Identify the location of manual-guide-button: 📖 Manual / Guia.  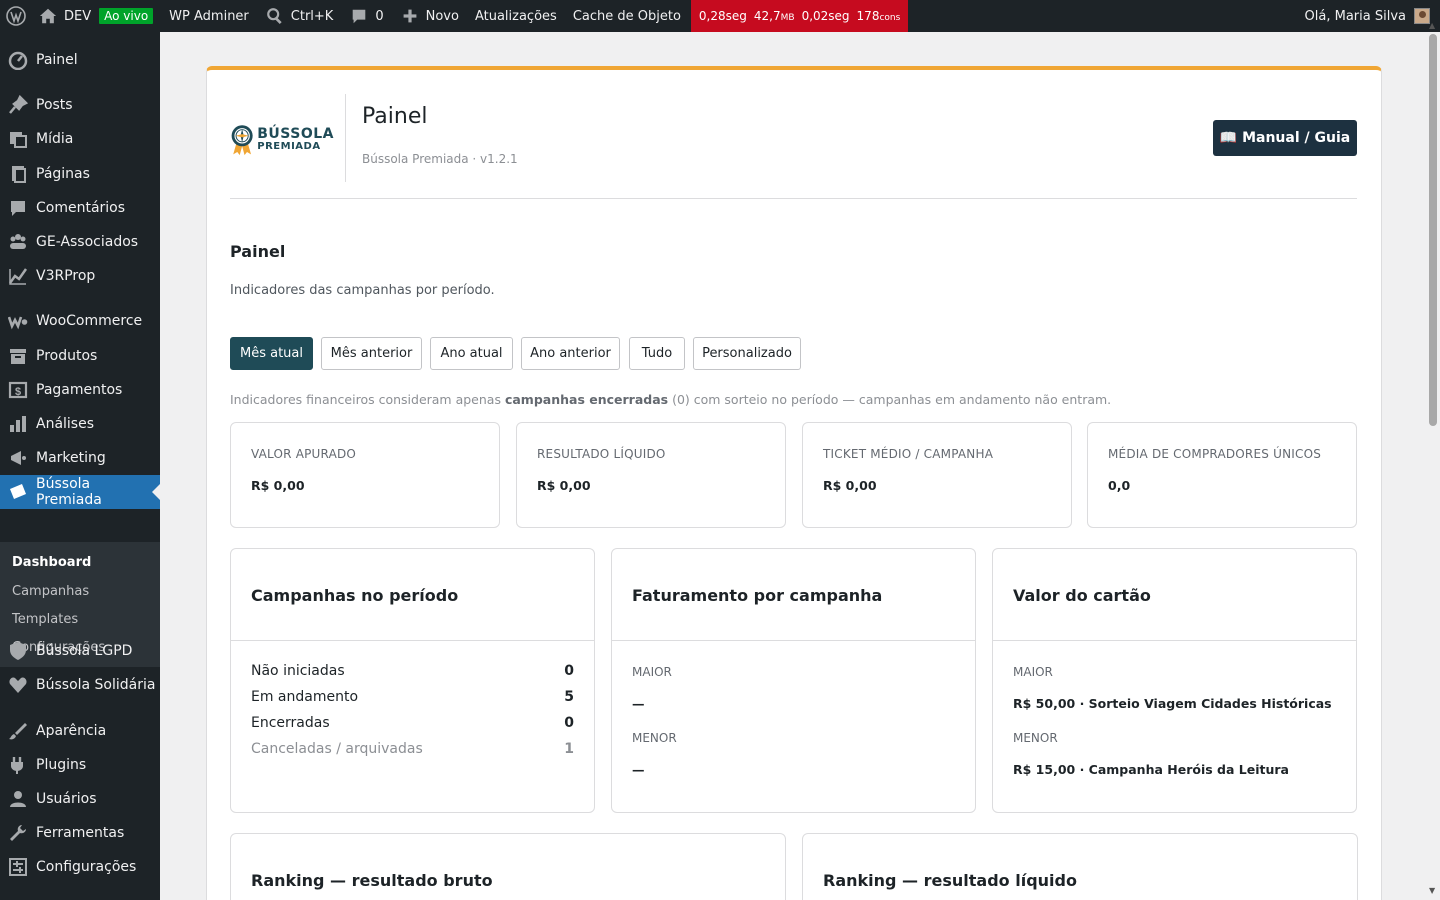
(1285, 138).